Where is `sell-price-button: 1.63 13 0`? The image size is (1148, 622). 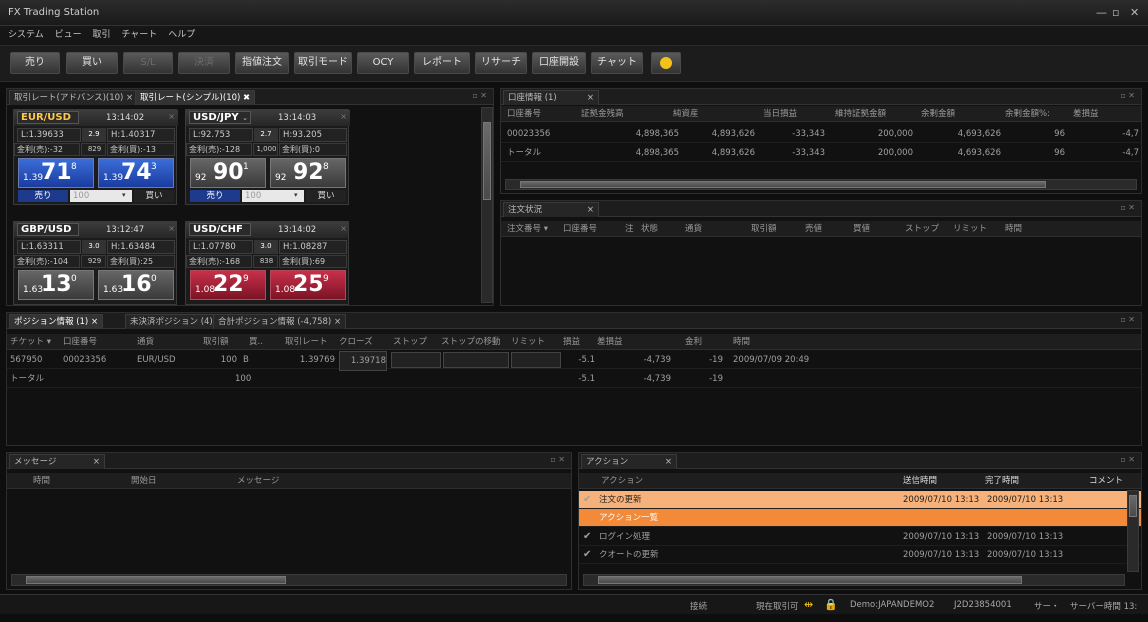
sell-price-button: 1.63 13 0 is located at coordinates (56, 285).